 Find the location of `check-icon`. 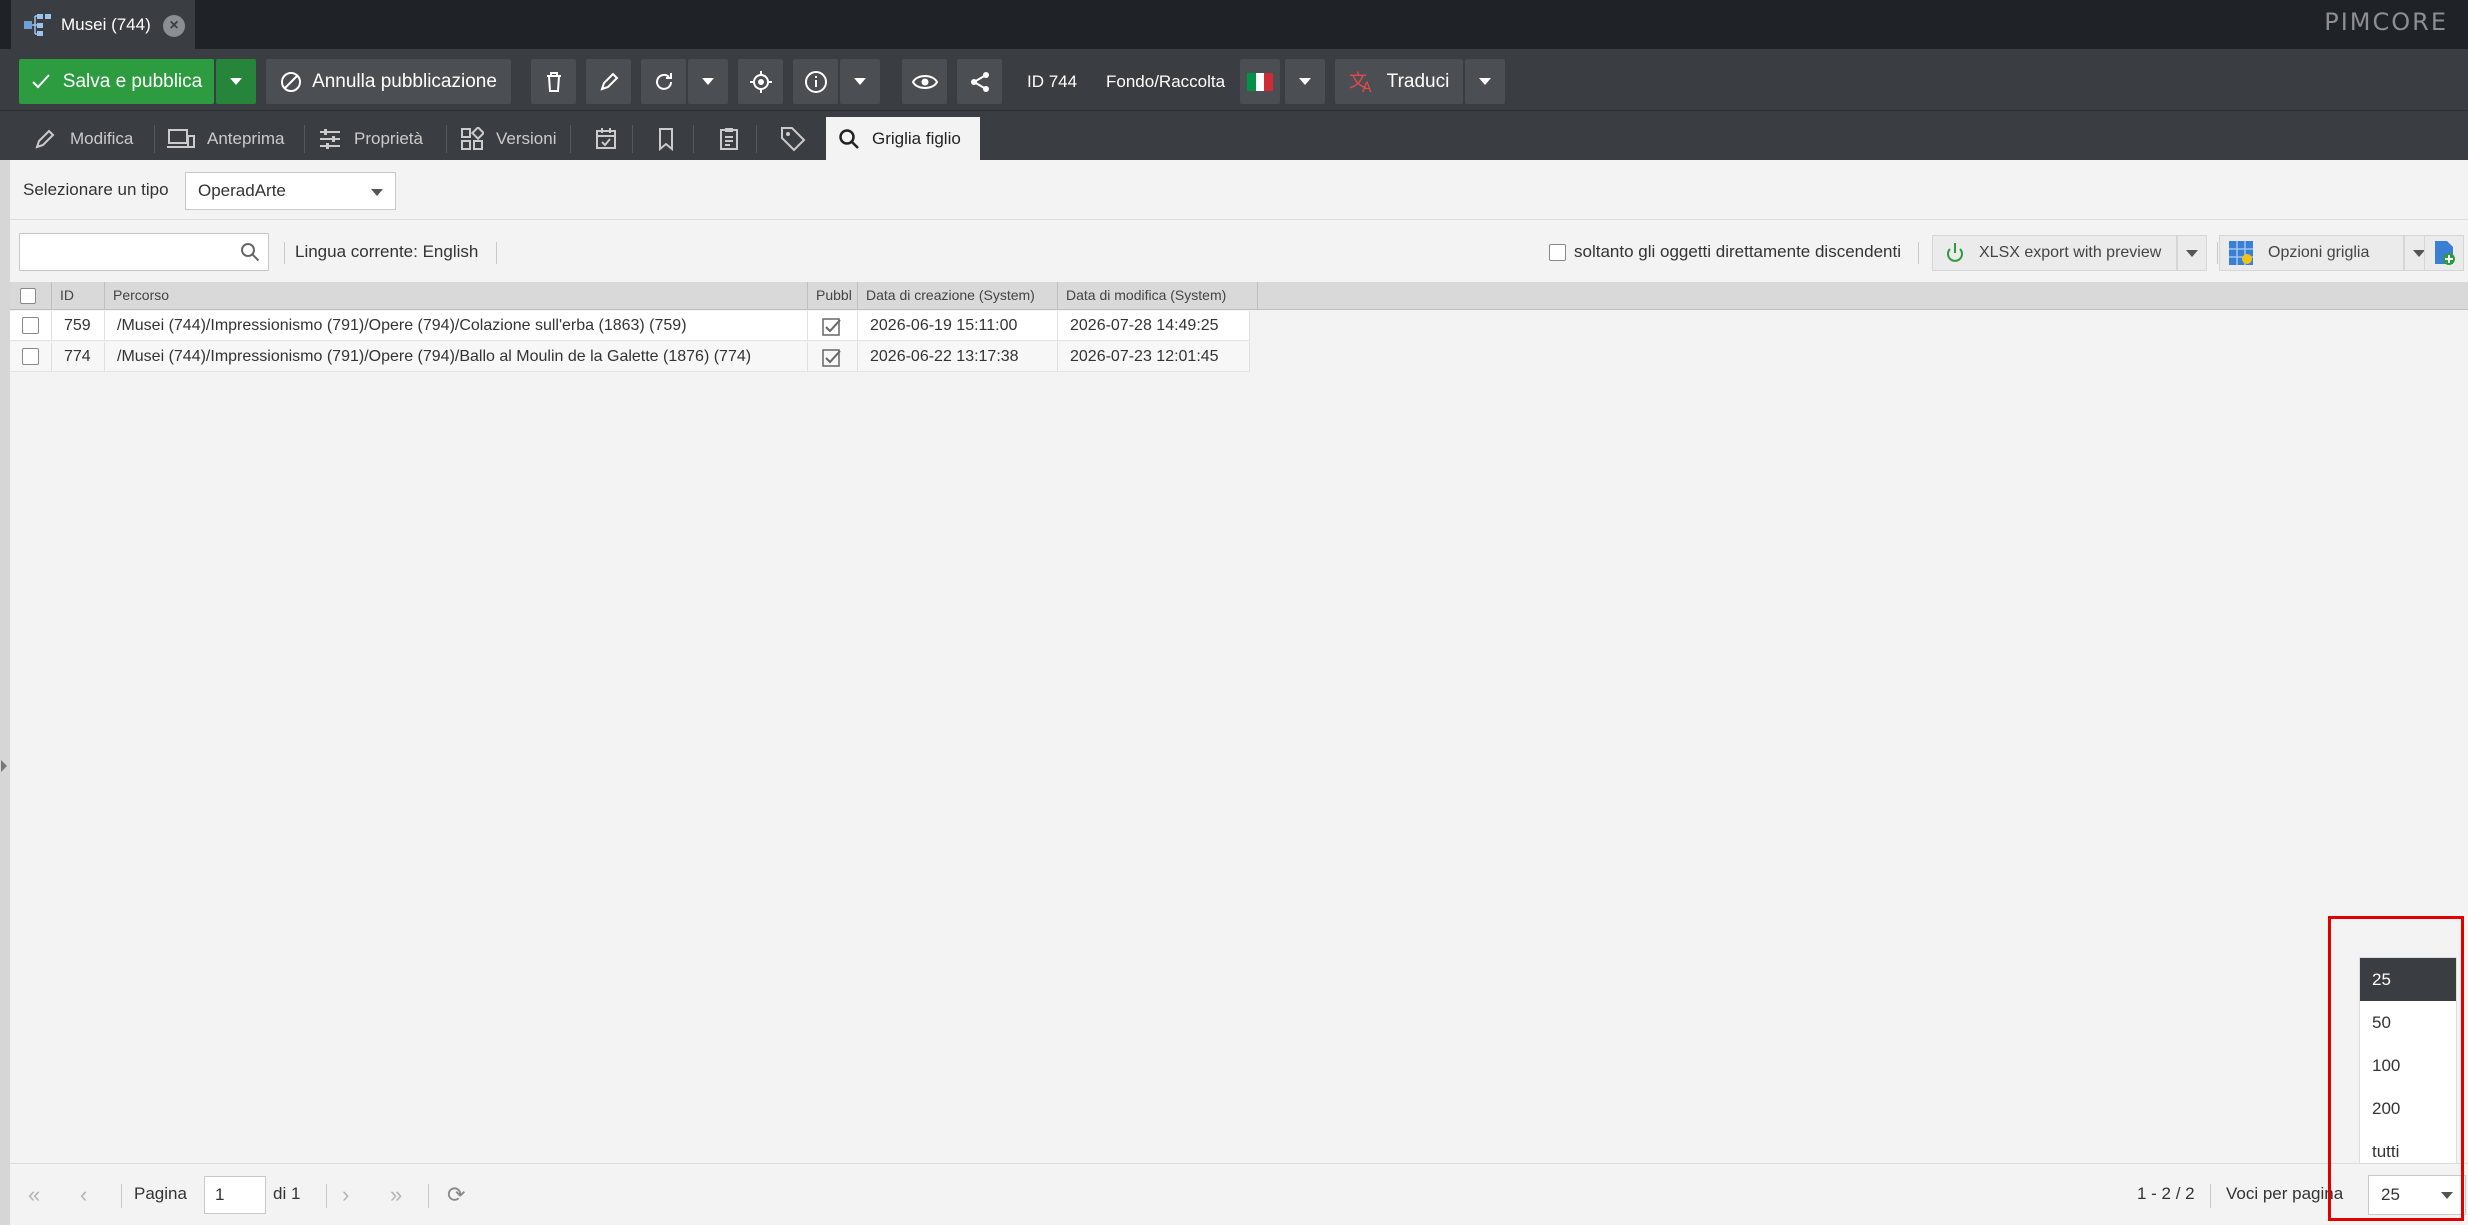

check-icon is located at coordinates (41, 80).